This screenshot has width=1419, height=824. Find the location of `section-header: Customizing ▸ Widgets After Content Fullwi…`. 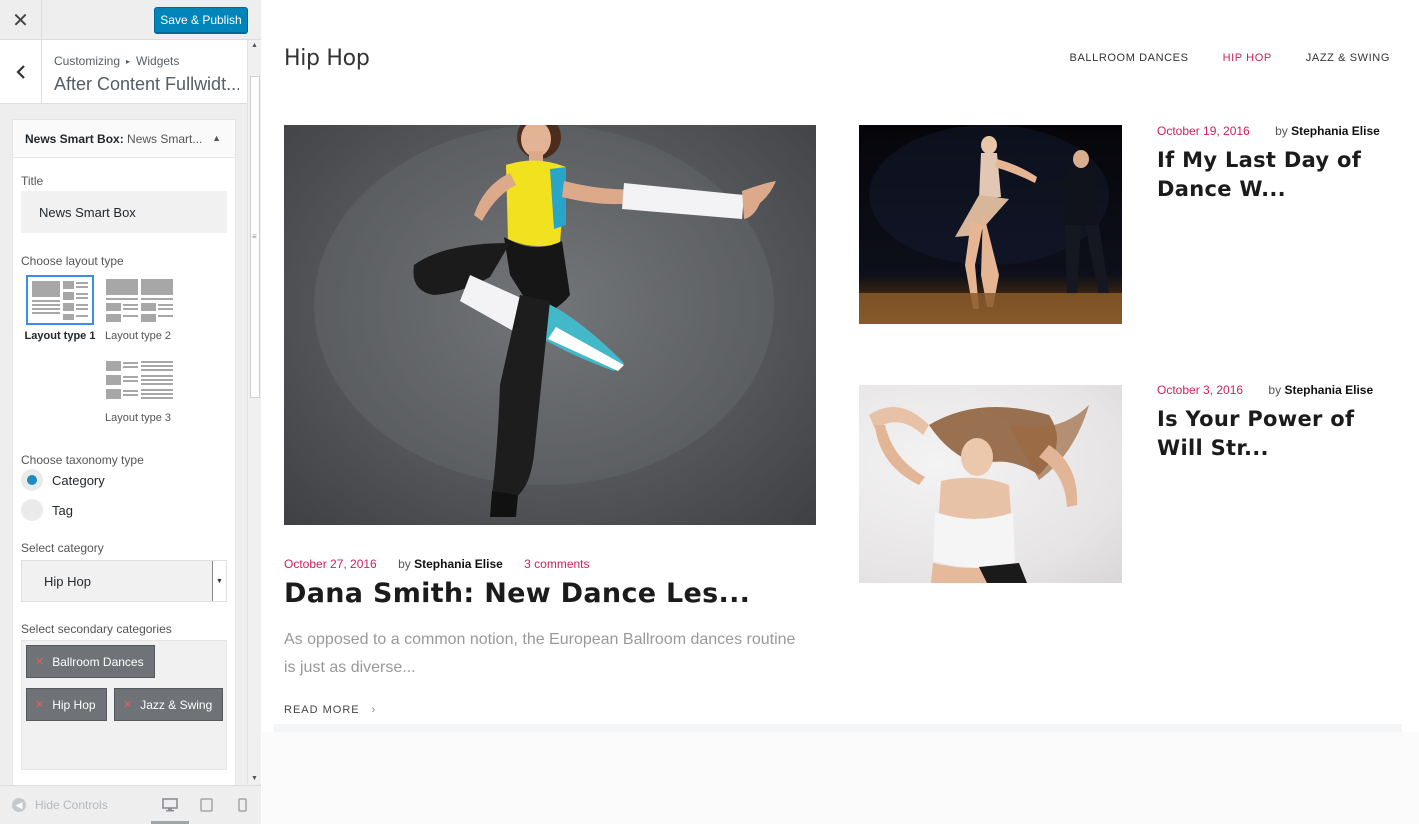

section-header: Customizing ▸ Widgets After Content Fullwi… is located at coordinates (123, 72).